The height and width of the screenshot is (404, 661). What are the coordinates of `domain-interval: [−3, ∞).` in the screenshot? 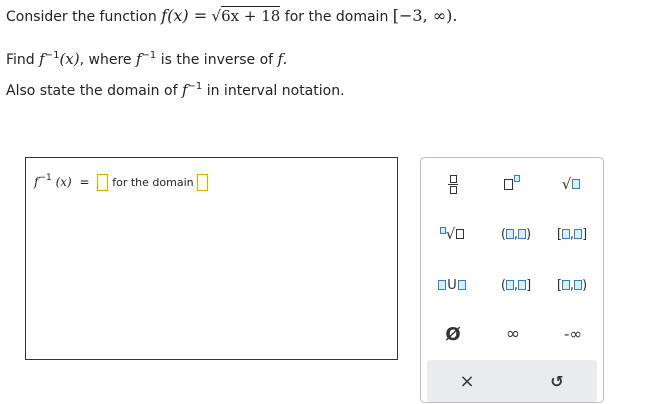 It's located at (425, 15).